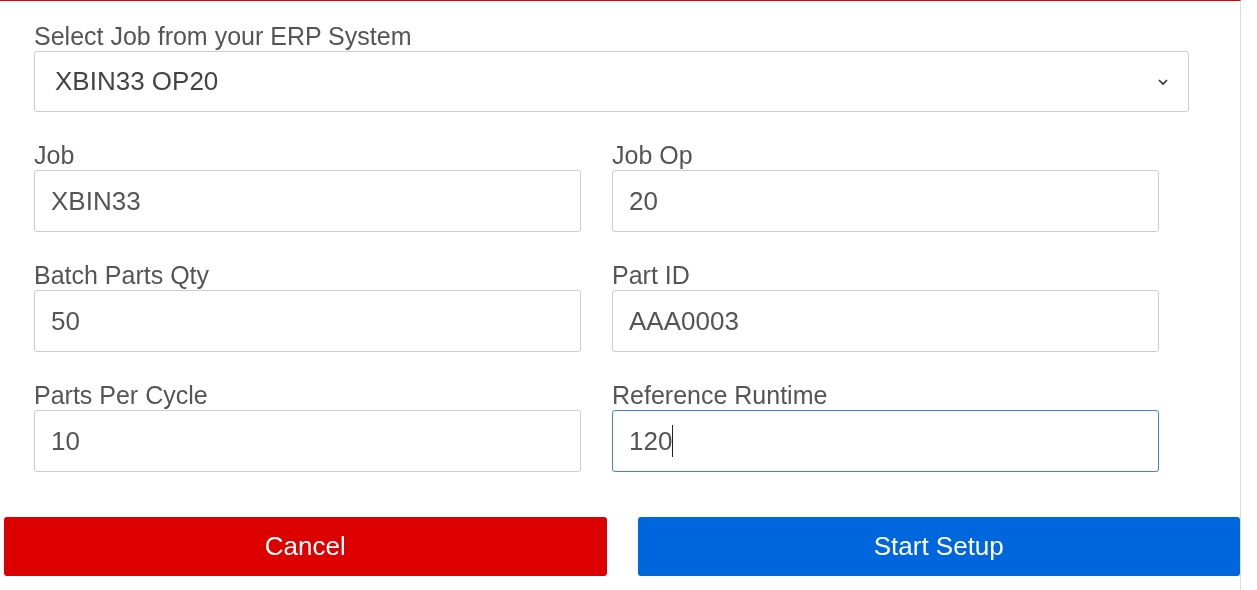 The height and width of the screenshot is (590, 1257). Describe the element at coordinates (307, 201) in the screenshot. I see `input-field: XBIN33` at that location.